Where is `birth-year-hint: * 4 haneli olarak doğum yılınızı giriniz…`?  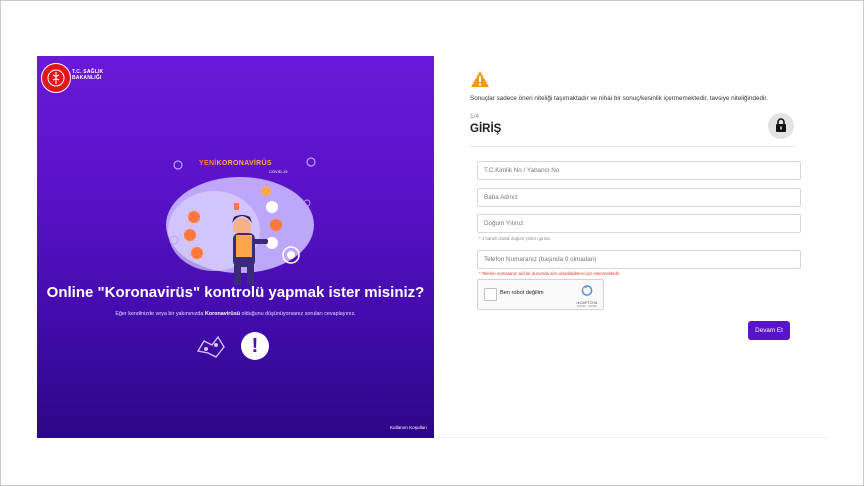 birth-year-hint: * 4 haneli olarak doğum yılınızı giriniz… is located at coordinates (515, 238).